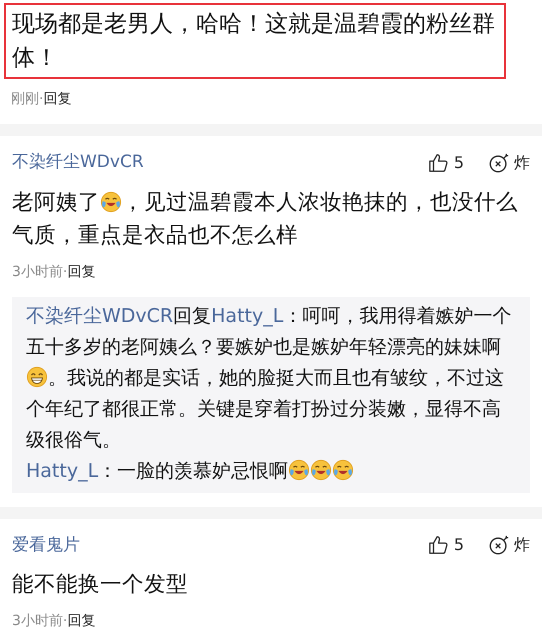  What do you see at coordinates (78, 163) in the screenshot?
I see `username: 不染纤尘WDvCR` at bounding box center [78, 163].